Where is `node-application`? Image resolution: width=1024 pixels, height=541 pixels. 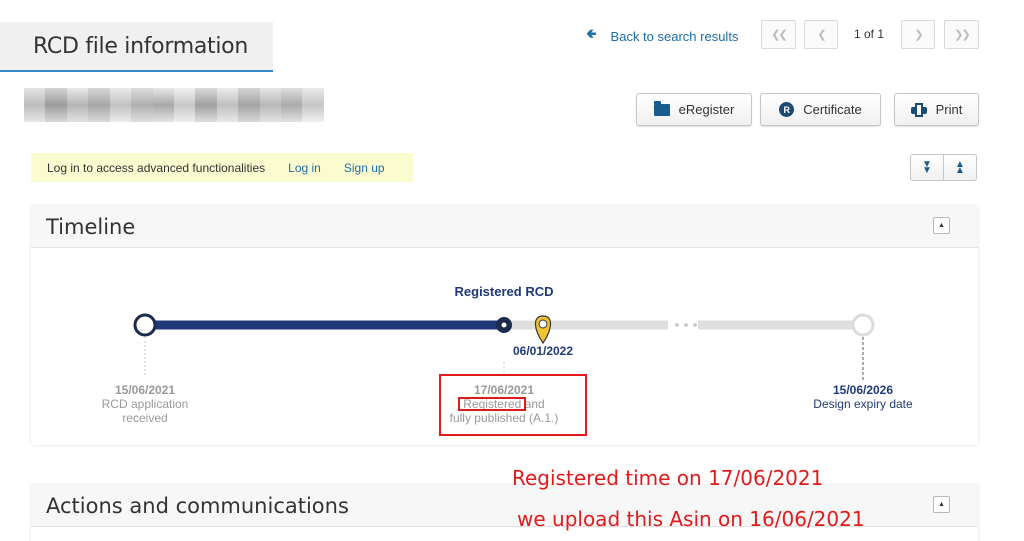 node-application is located at coordinates (145, 325).